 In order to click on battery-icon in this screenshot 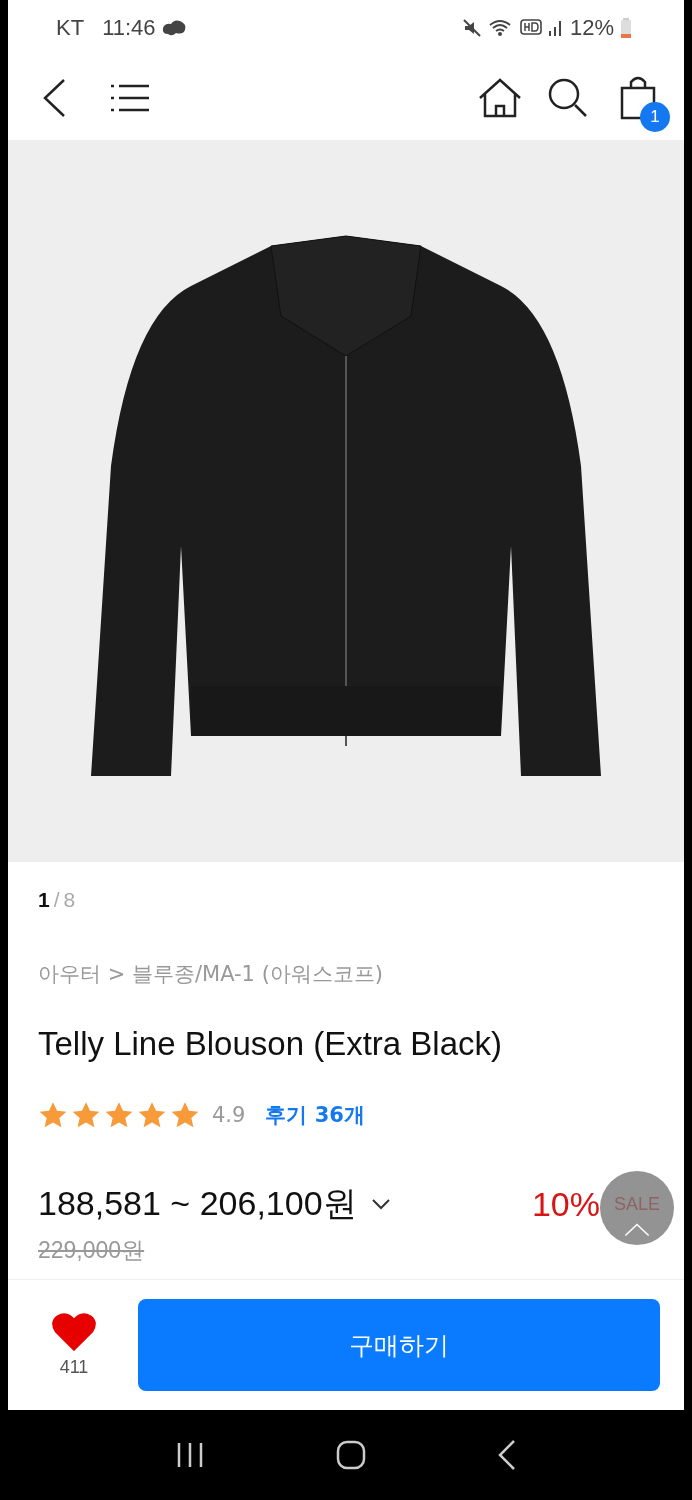, I will do `click(626, 28)`.